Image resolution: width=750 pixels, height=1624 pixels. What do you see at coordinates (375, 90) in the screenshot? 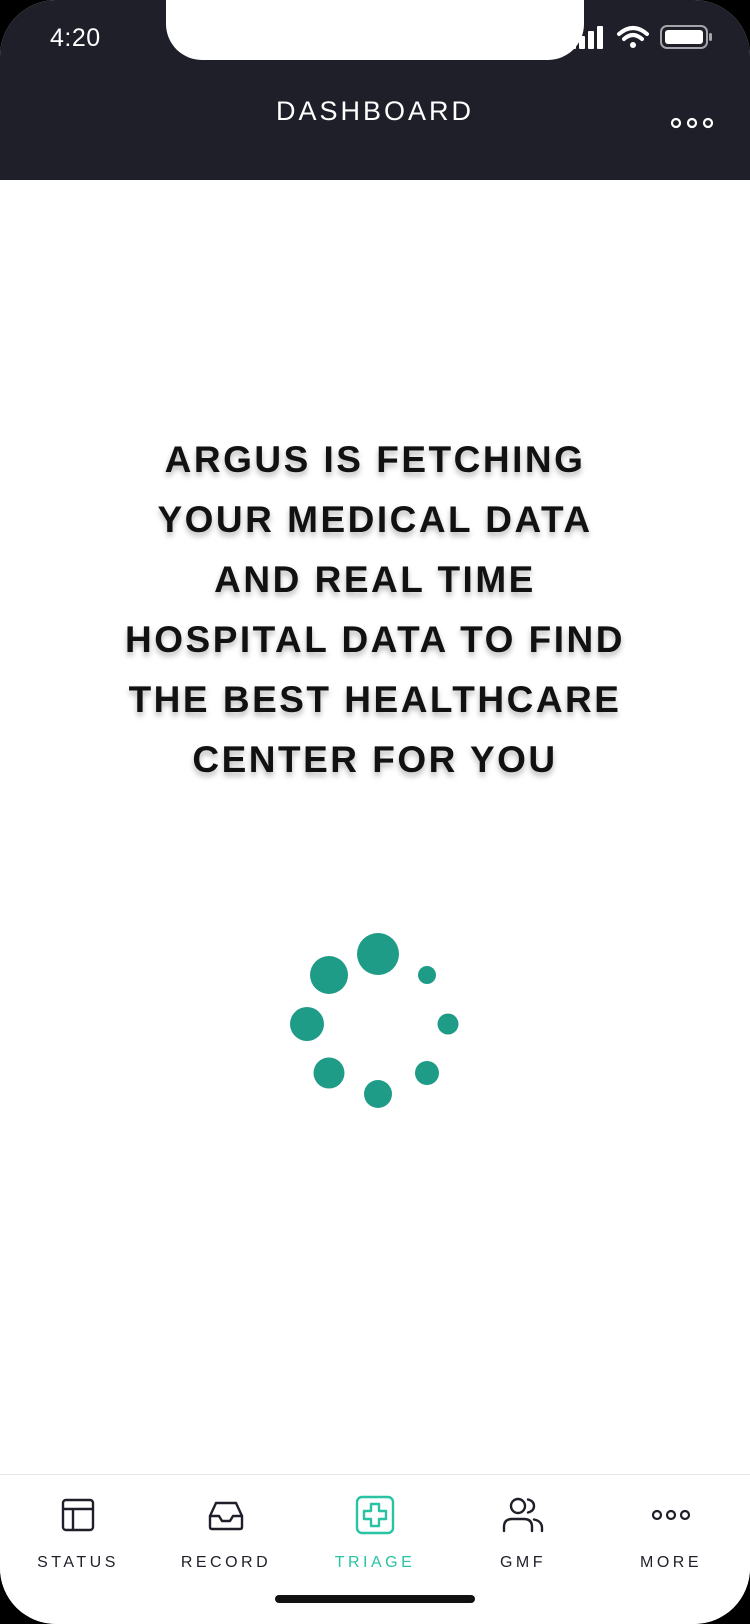
I see `app-header: 4:20 DASHBOARD` at bounding box center [375, 90].